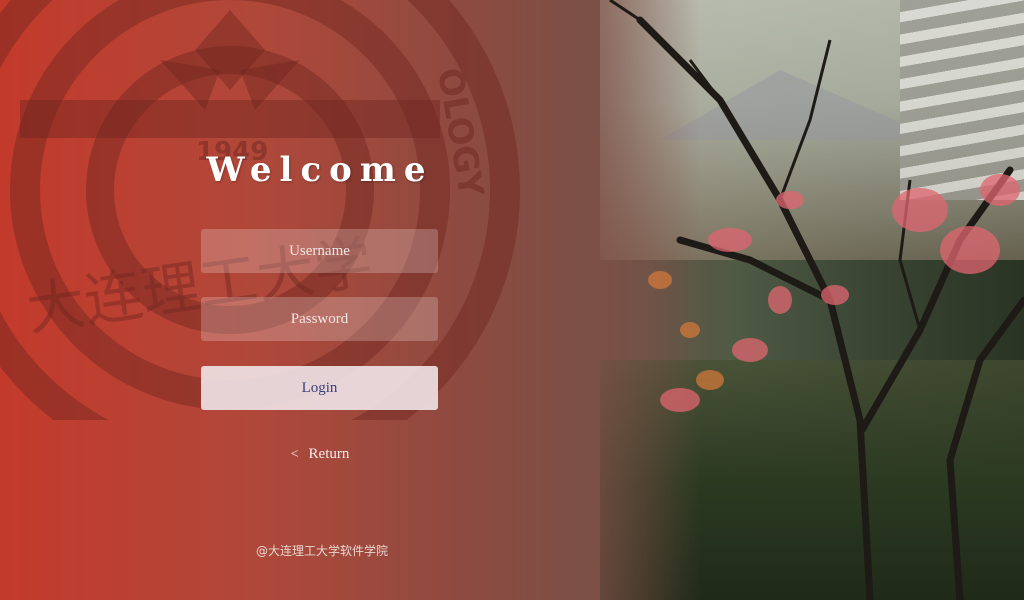 Image resolution: width=1024 pixels, height=600 pixels. I want to click on login-button: Login, so click(319, 388).